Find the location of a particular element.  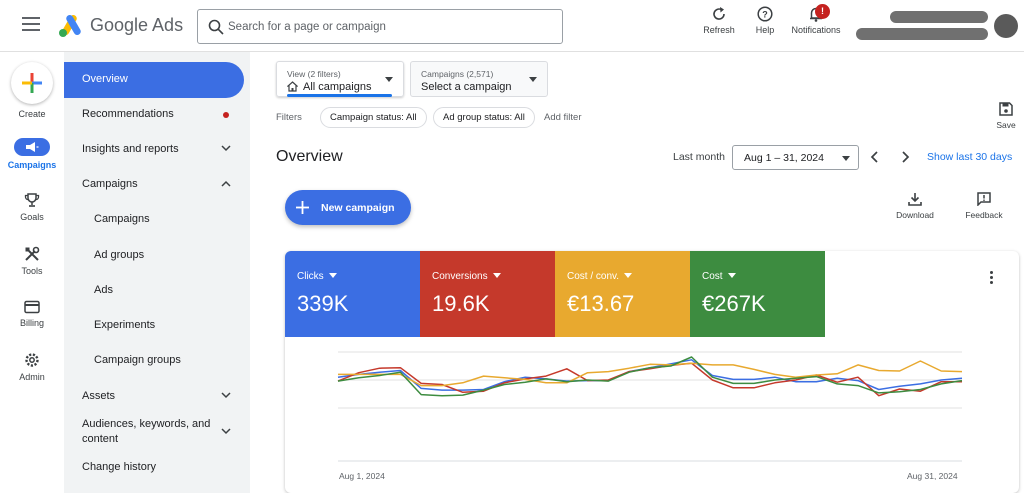

refresh-button: Refresh is located at coordinates (719, 20).